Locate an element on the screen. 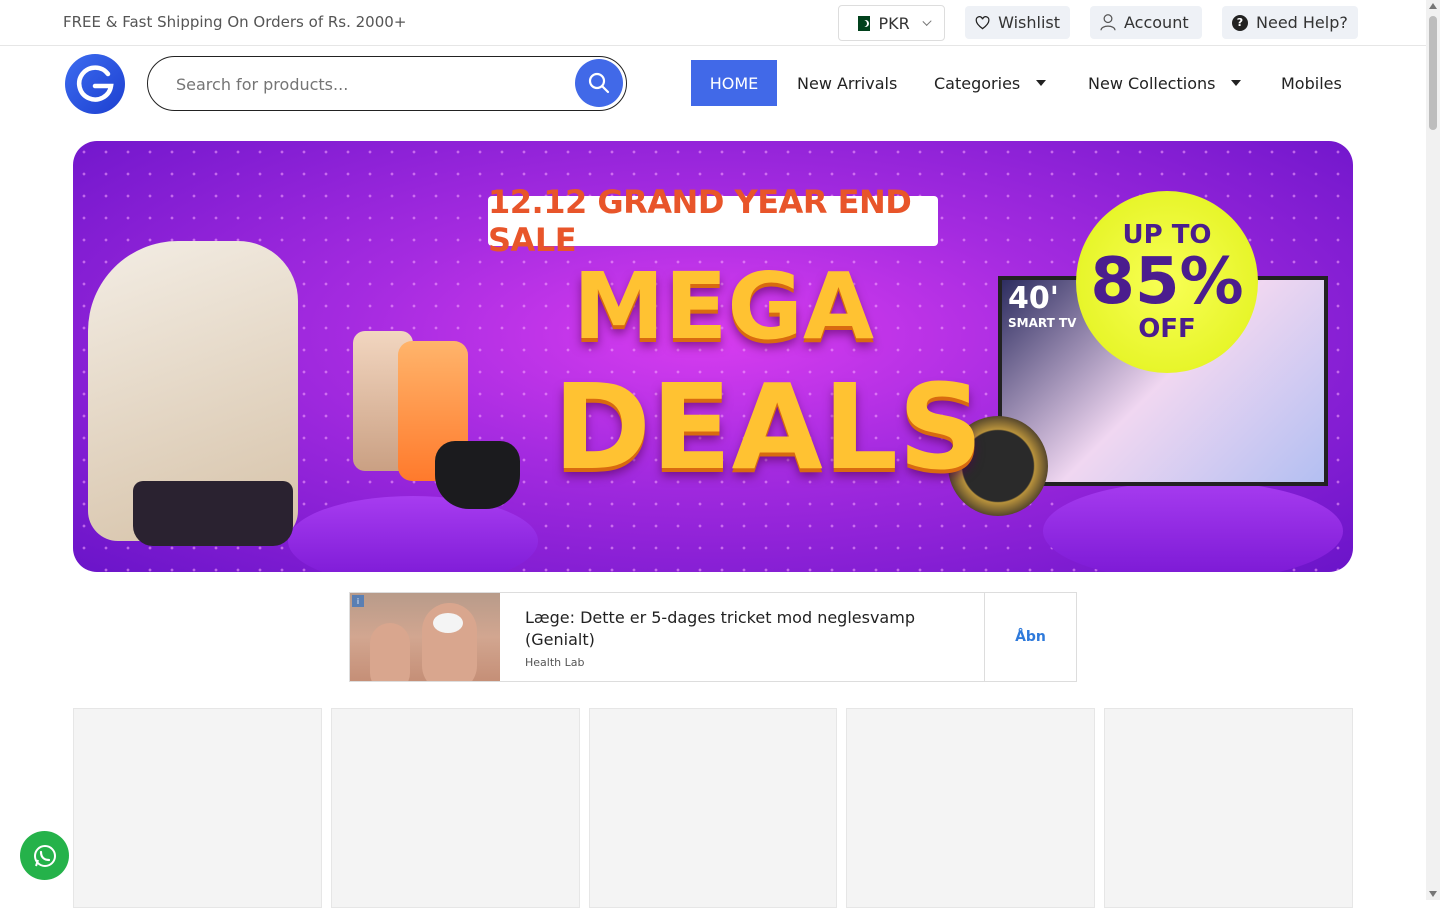  search-icon is located at coordinates (599, 83).